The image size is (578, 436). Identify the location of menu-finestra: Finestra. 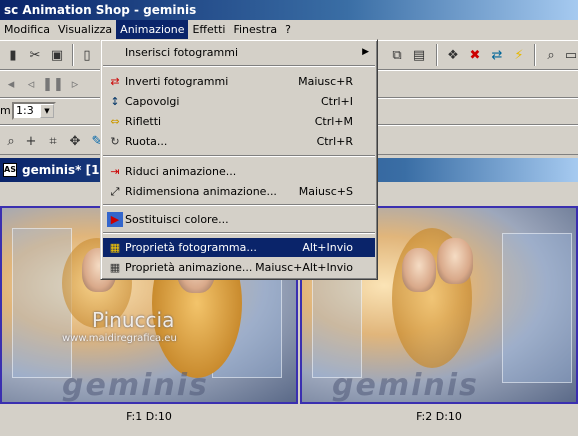
(255, 29).